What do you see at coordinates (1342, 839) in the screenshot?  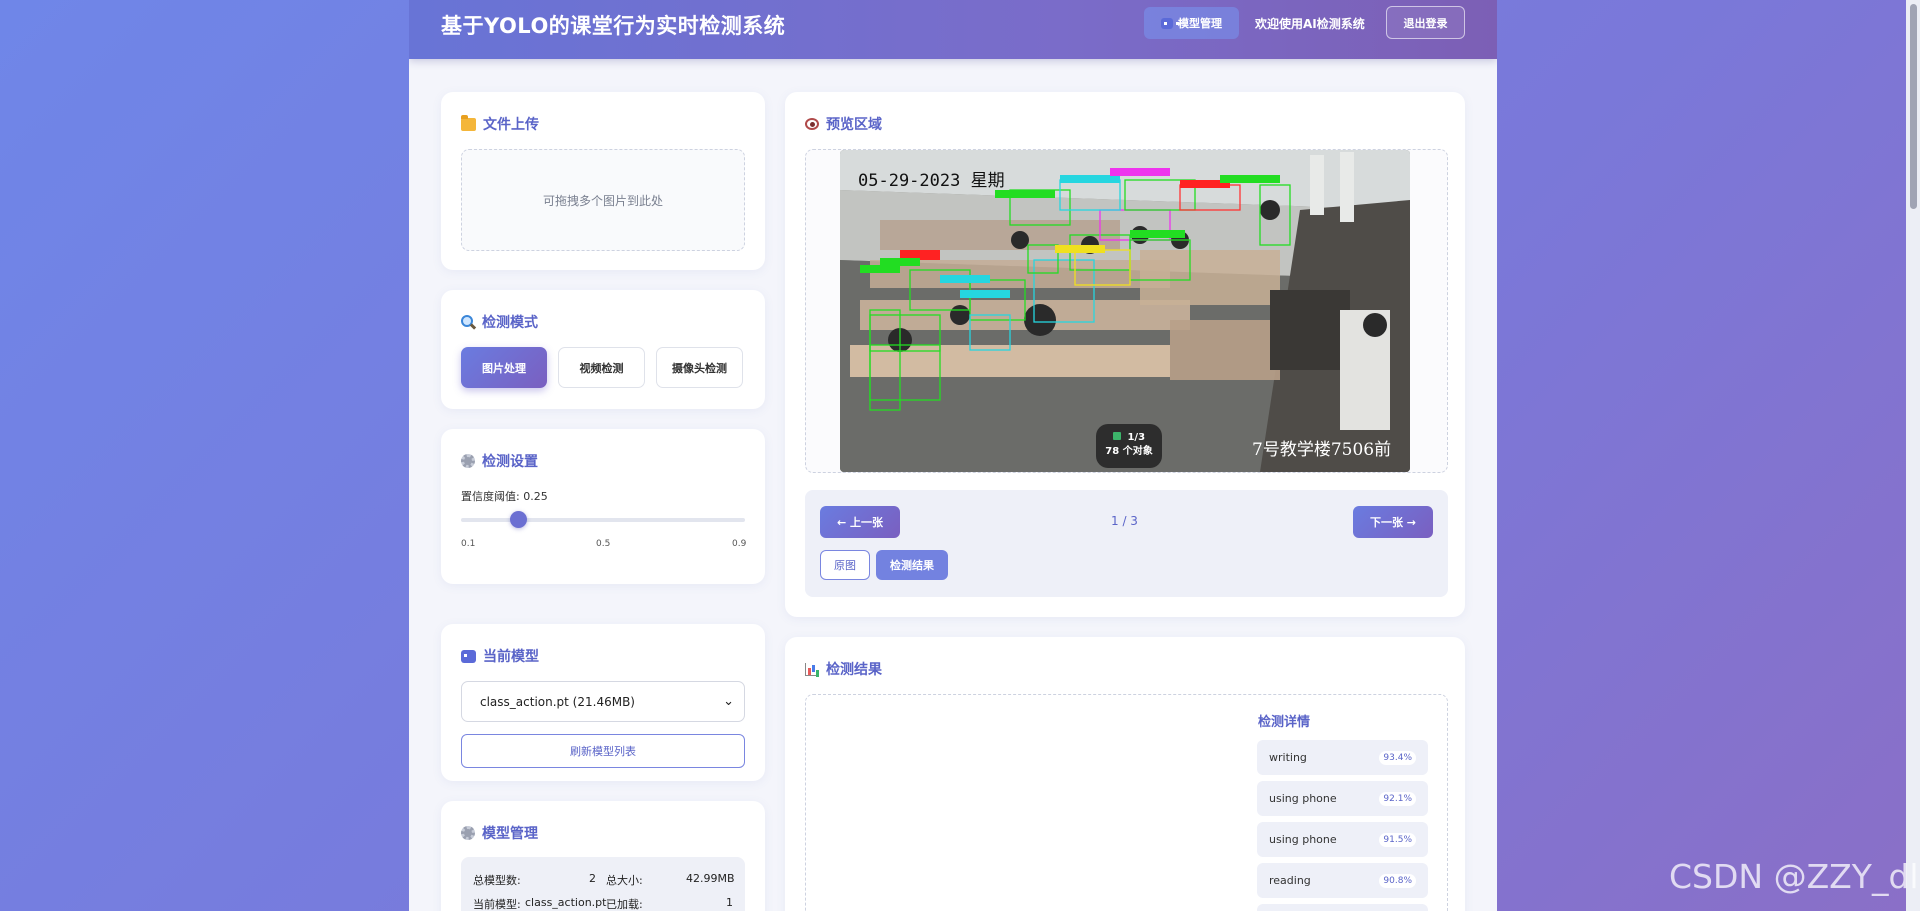 I see `detection-item: using phone 91.5%` at bounding box center [1342, 839].